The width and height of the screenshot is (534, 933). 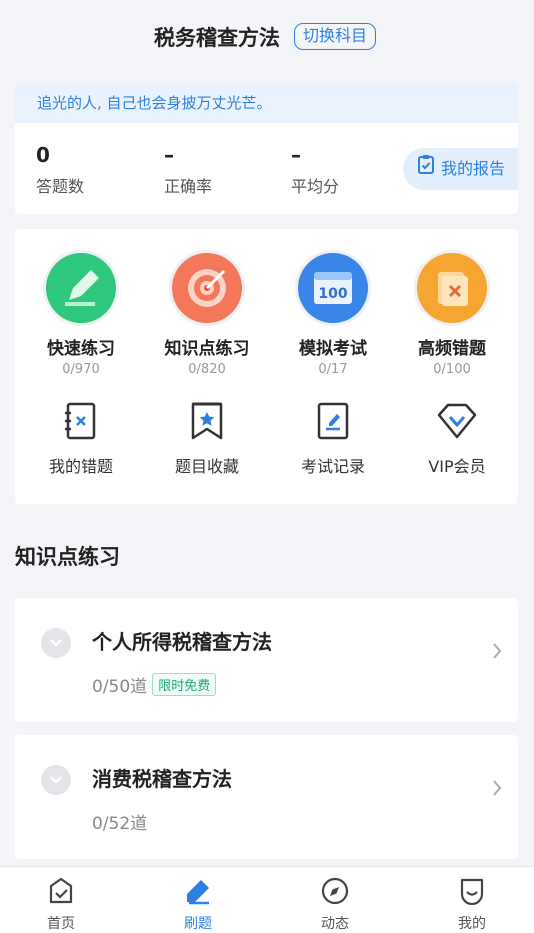 I want to click on stat-accuracy-value: –, so click(x=169, y=155).